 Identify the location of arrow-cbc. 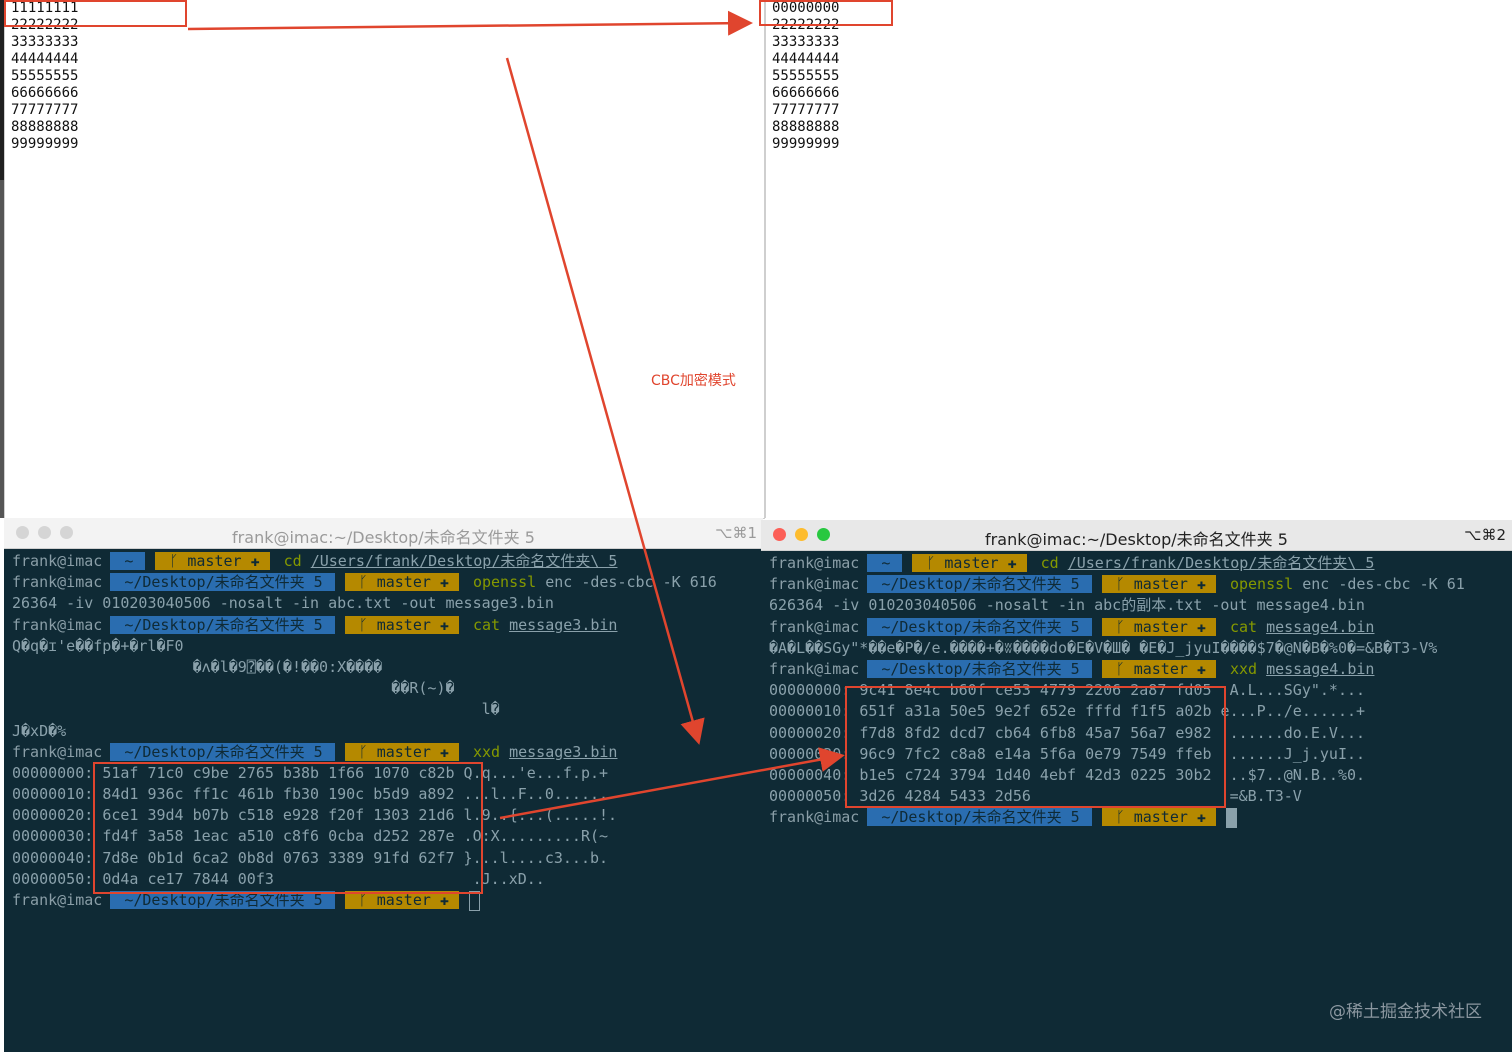
(605, 401).